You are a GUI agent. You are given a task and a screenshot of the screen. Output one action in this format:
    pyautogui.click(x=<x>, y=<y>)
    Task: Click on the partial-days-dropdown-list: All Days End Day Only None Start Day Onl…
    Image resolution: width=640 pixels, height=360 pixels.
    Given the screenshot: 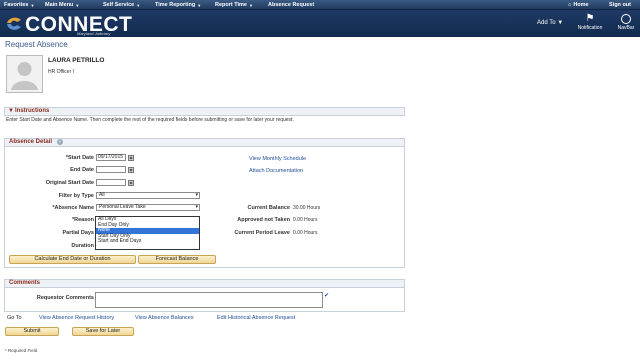 What is the action you would take?
    pyautogui.click(x=147, y=233)
    